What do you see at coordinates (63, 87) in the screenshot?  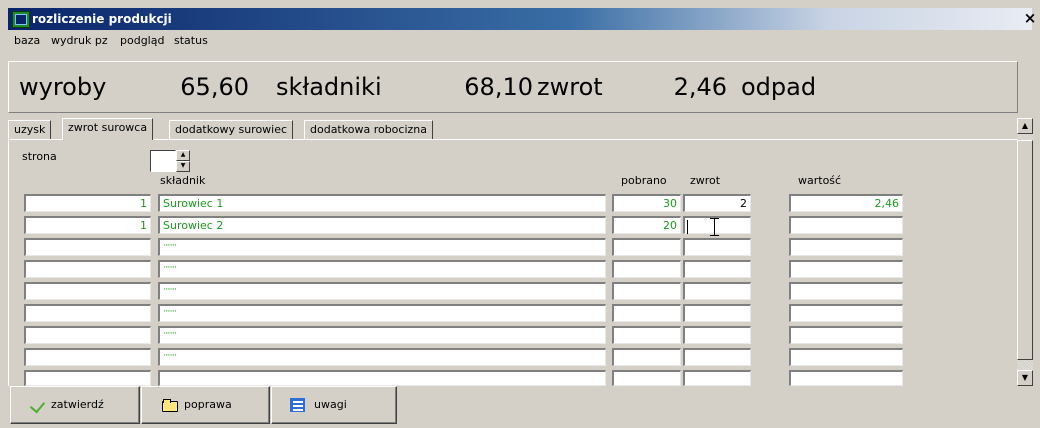 I see `summary-wyroby-label: wyroby` at bounding box center [63, 87].